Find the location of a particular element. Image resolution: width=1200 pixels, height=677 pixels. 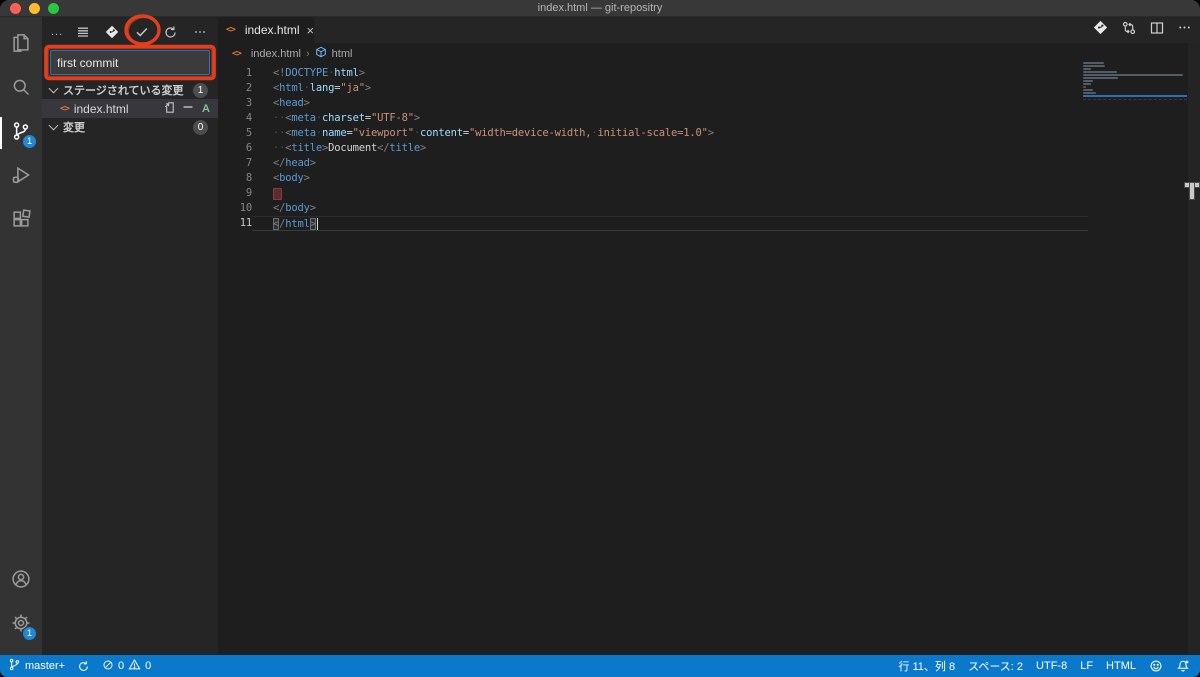

code-line-text: <!DOCTYPE·html> is located at coordinates (670, 73).